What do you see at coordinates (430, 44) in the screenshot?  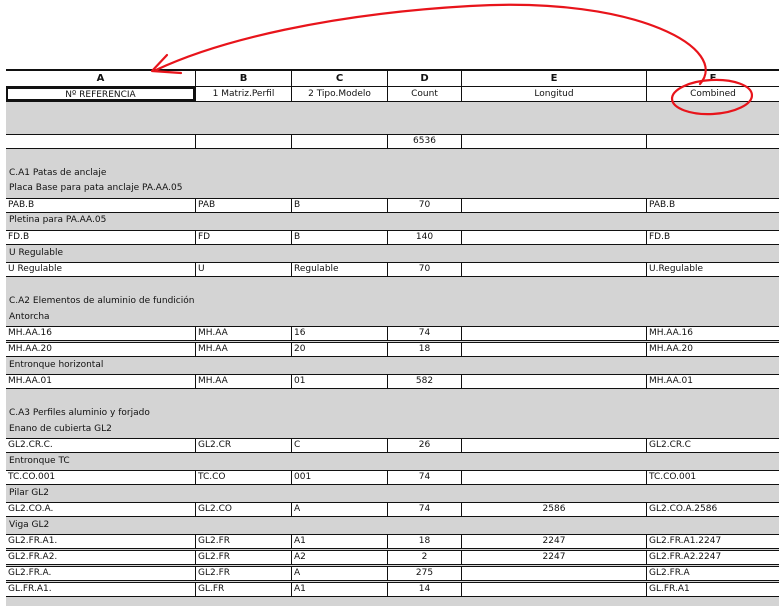 I see `annotation-curve` at bounding box center [430, 44].